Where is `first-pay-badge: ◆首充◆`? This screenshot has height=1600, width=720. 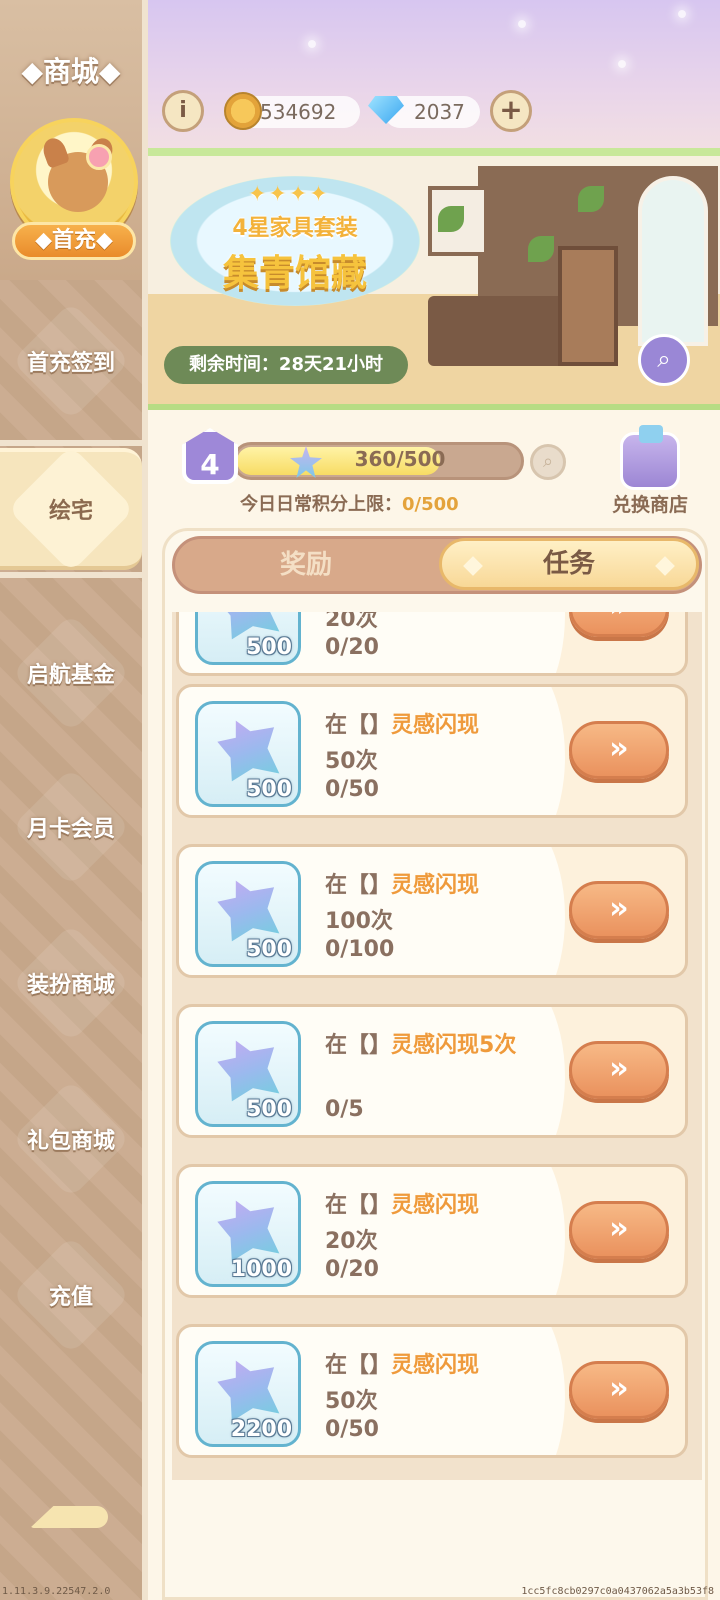 first-pay-badge: ◆首充◆ is located at coordinates (74, 241).